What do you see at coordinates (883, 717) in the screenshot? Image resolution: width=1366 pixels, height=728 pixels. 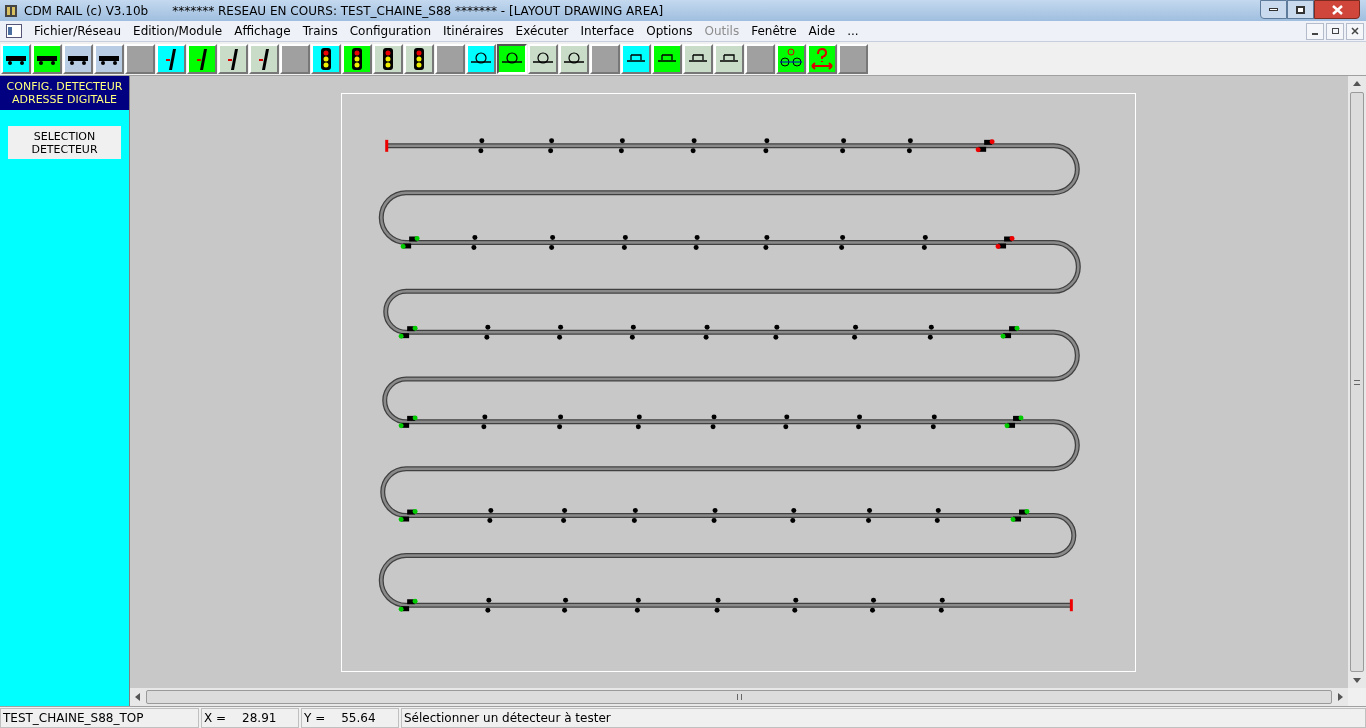 I see `status-message: Sélectionner un détecteur à tester` at bounding box center [883, 717].